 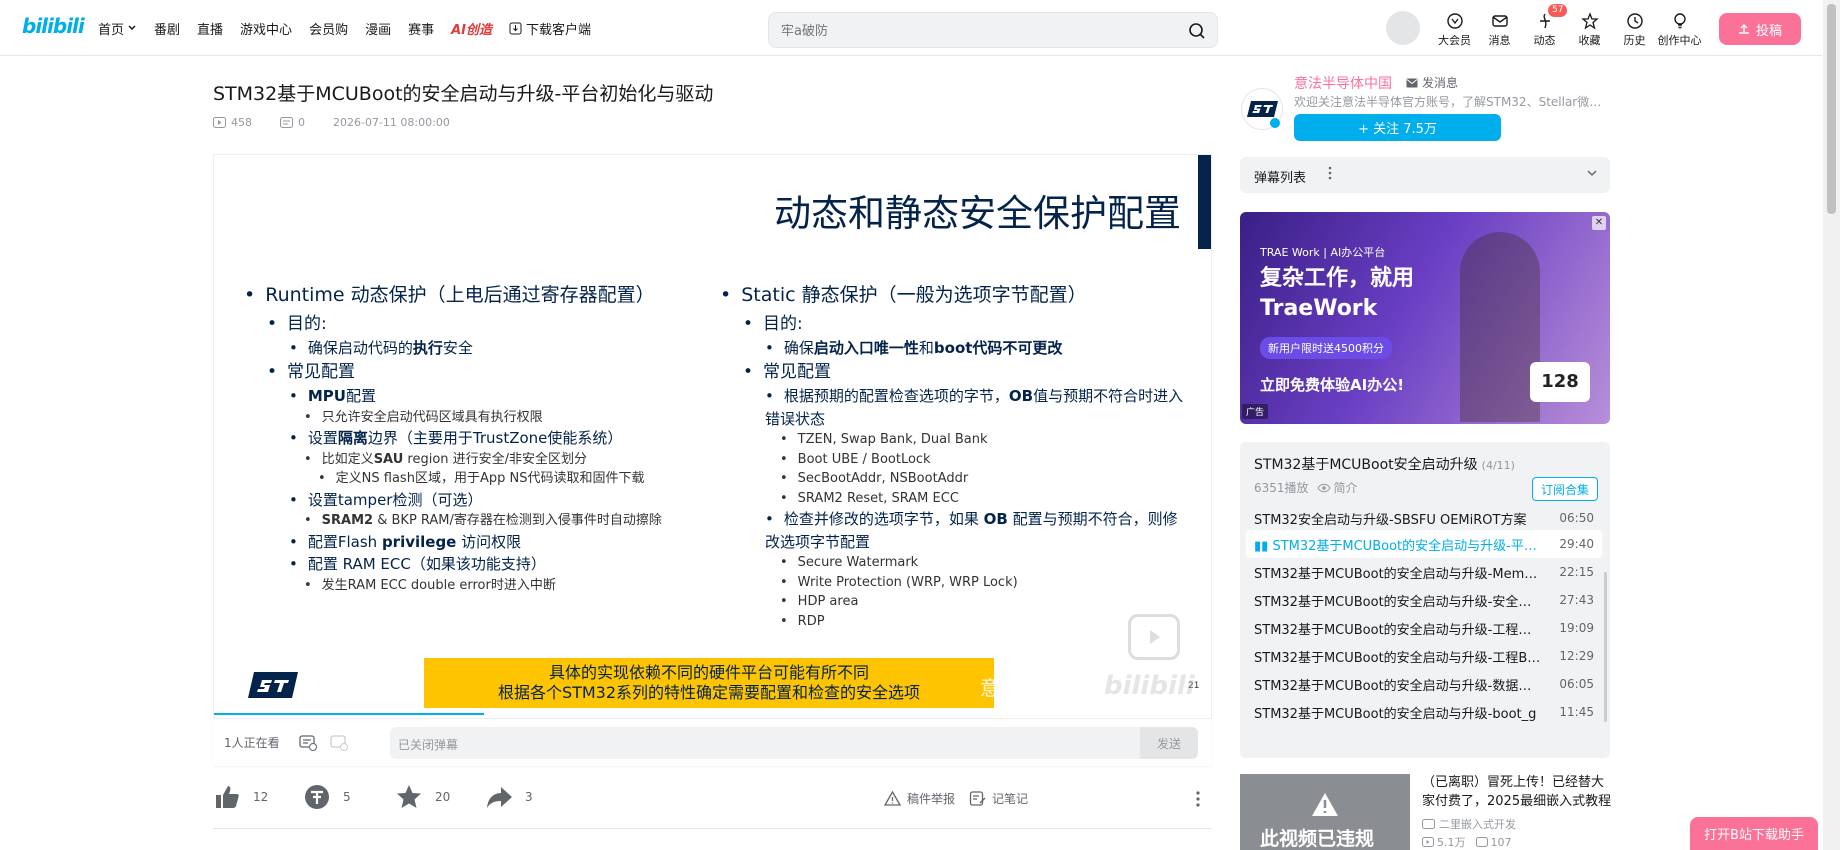 I want to click on ad-tag: 新用户限时送4500积分, so click(x=1326, y=348).